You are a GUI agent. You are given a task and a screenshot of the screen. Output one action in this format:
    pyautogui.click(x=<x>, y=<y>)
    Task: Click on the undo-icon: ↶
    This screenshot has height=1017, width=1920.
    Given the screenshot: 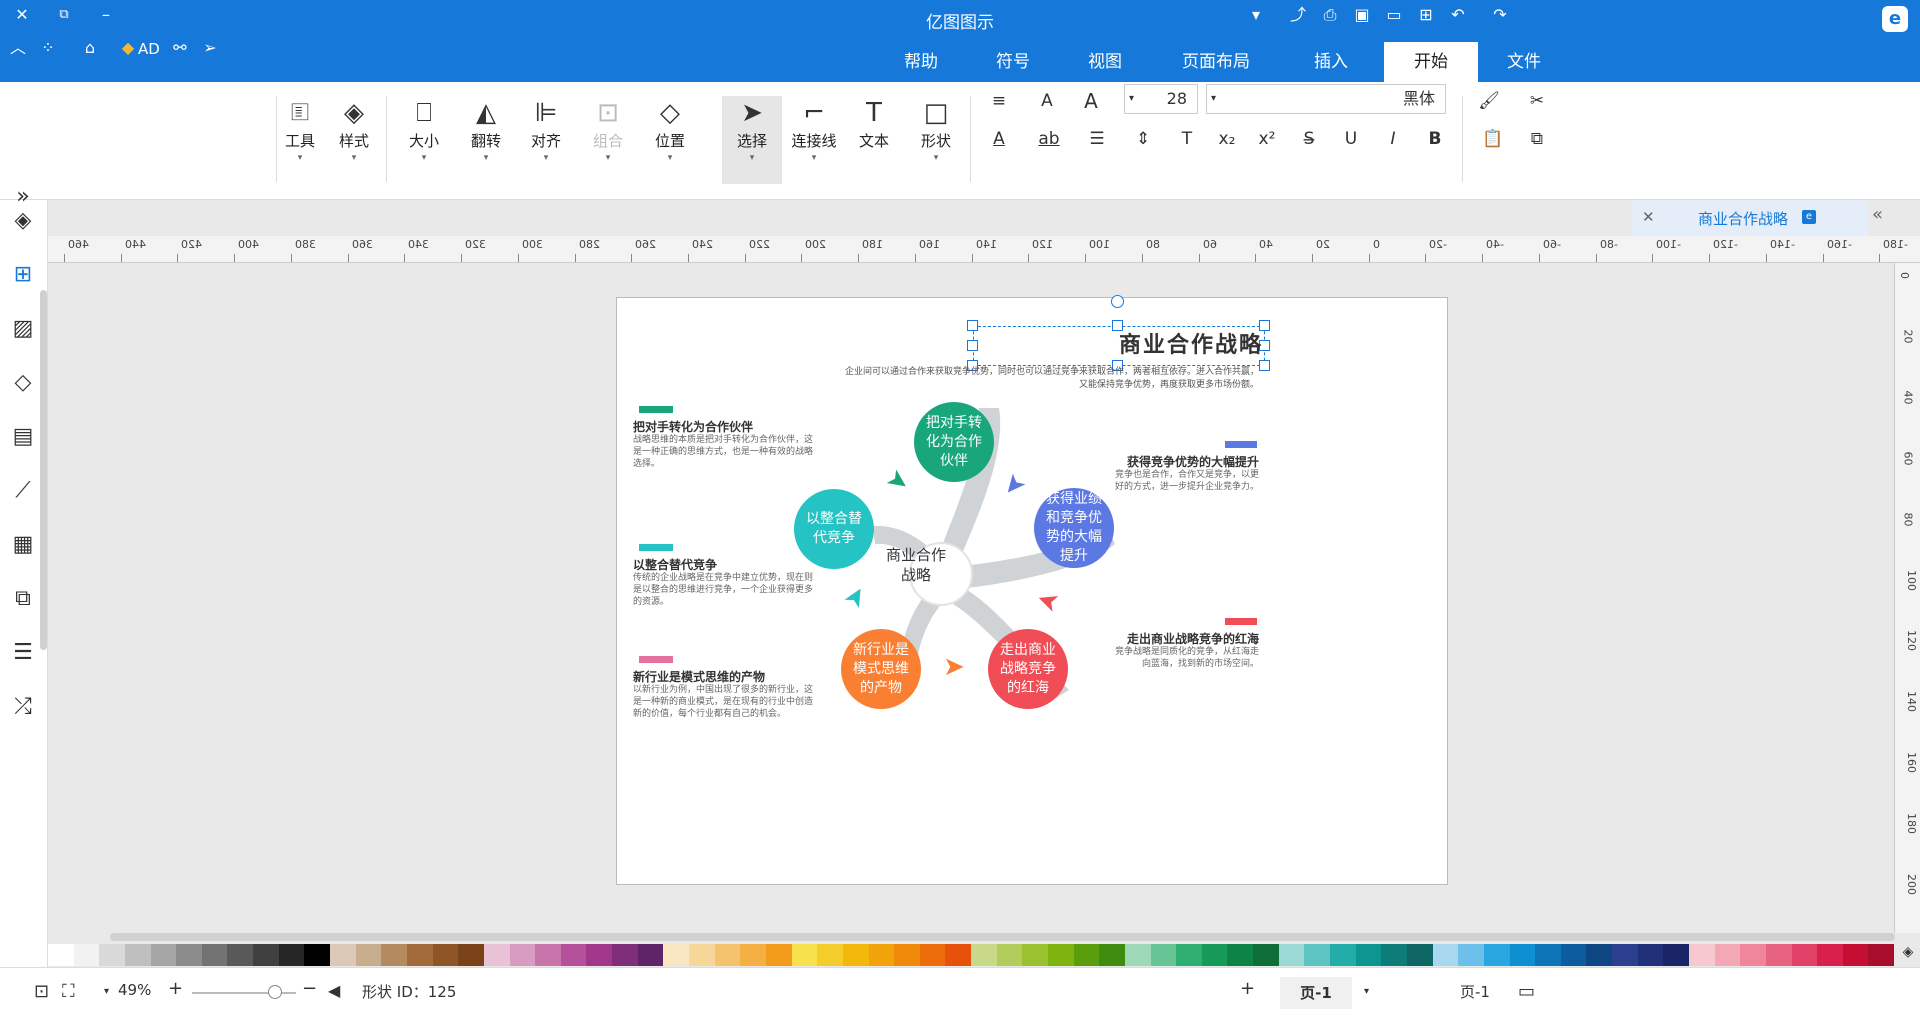 What is the action you would take?
    pyautogui.click(x=1458, y=15)
    